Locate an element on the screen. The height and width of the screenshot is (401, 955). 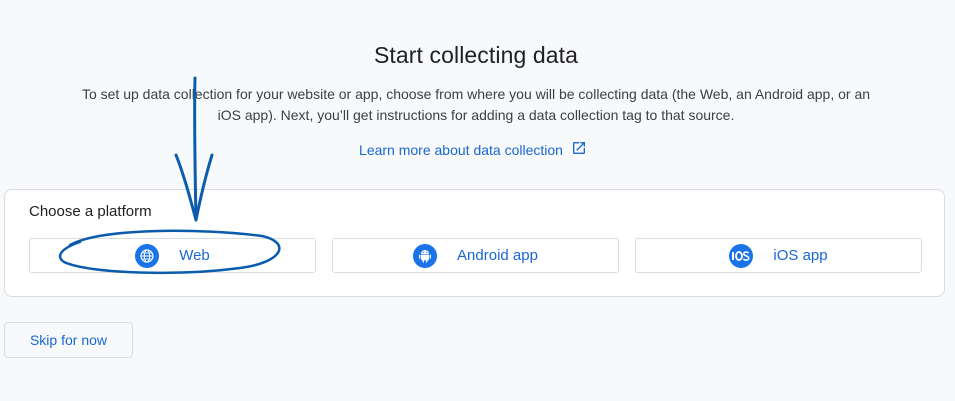
android-platform-button: Android app is located at coordinates (475, 255).